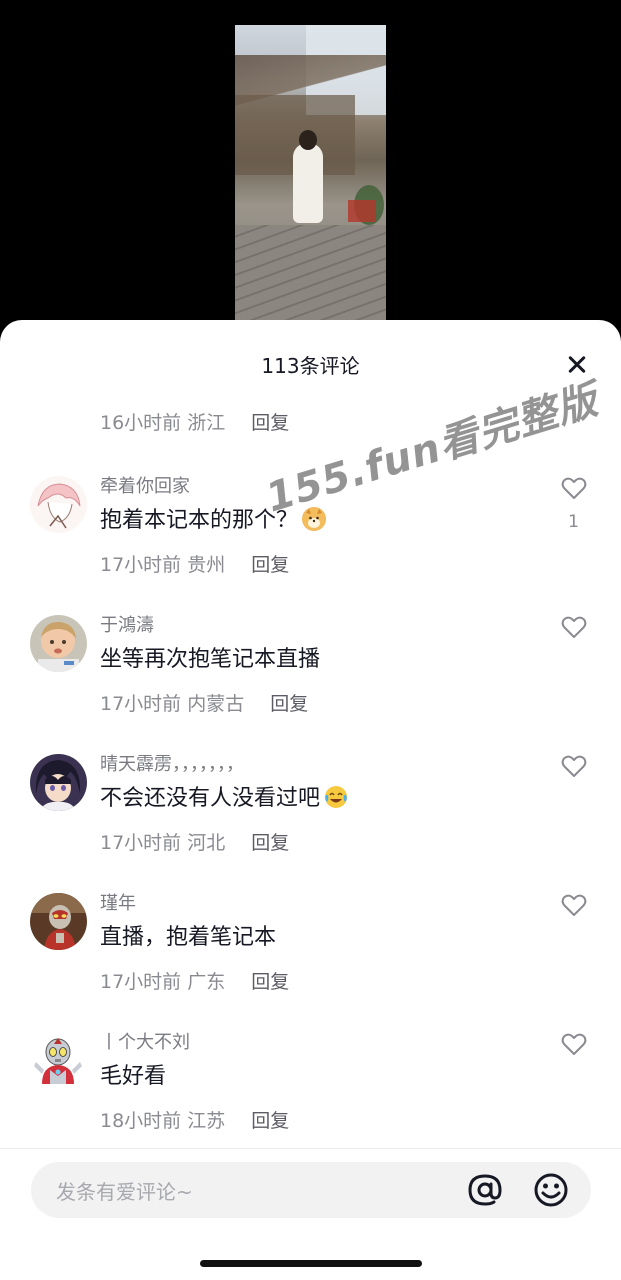 The image size is (621, 1280). What do you see at coordinates (118, 902) in the screenshot?
I see `comment-author: 瑾年` at bounding box center [118, 902].